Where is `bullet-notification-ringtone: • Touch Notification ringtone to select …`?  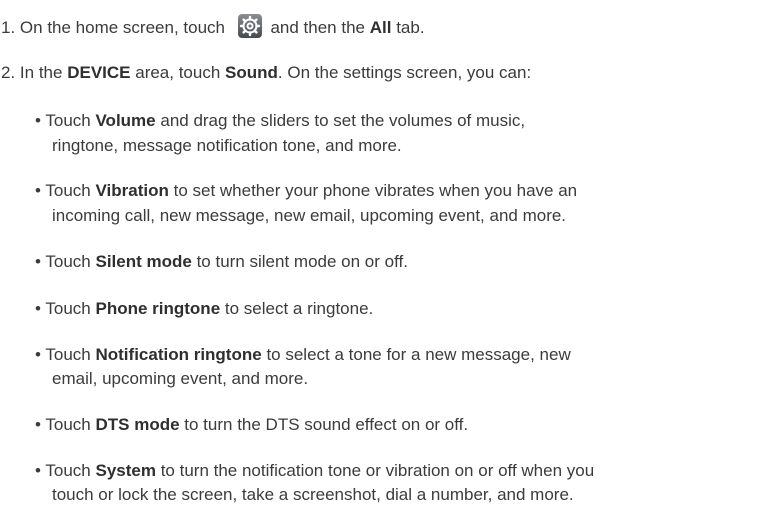 bullet-notification-ringtone: • Touch Notification ringtone to select … is located at coordinates (303, 355).